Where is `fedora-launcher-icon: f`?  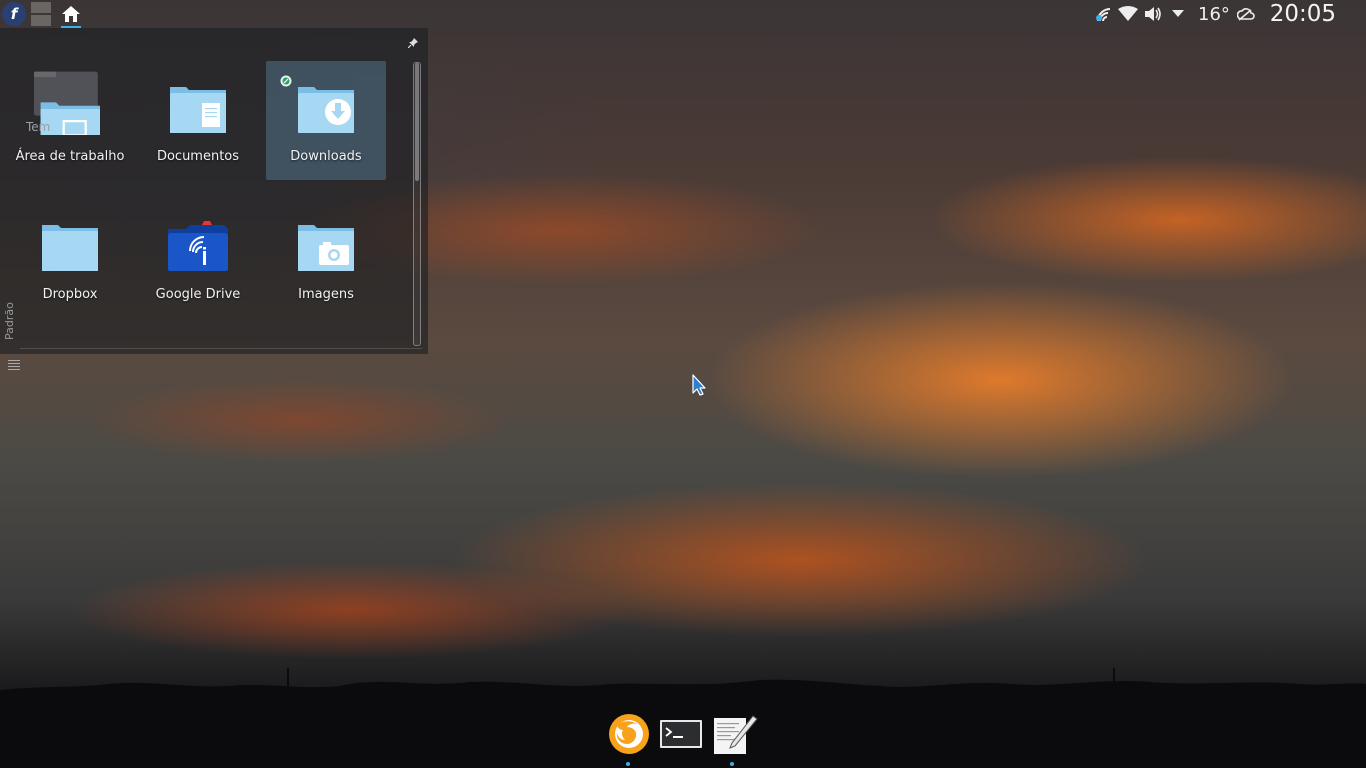
fedora-launcher-icon: f is located at coordinates (14, 14).